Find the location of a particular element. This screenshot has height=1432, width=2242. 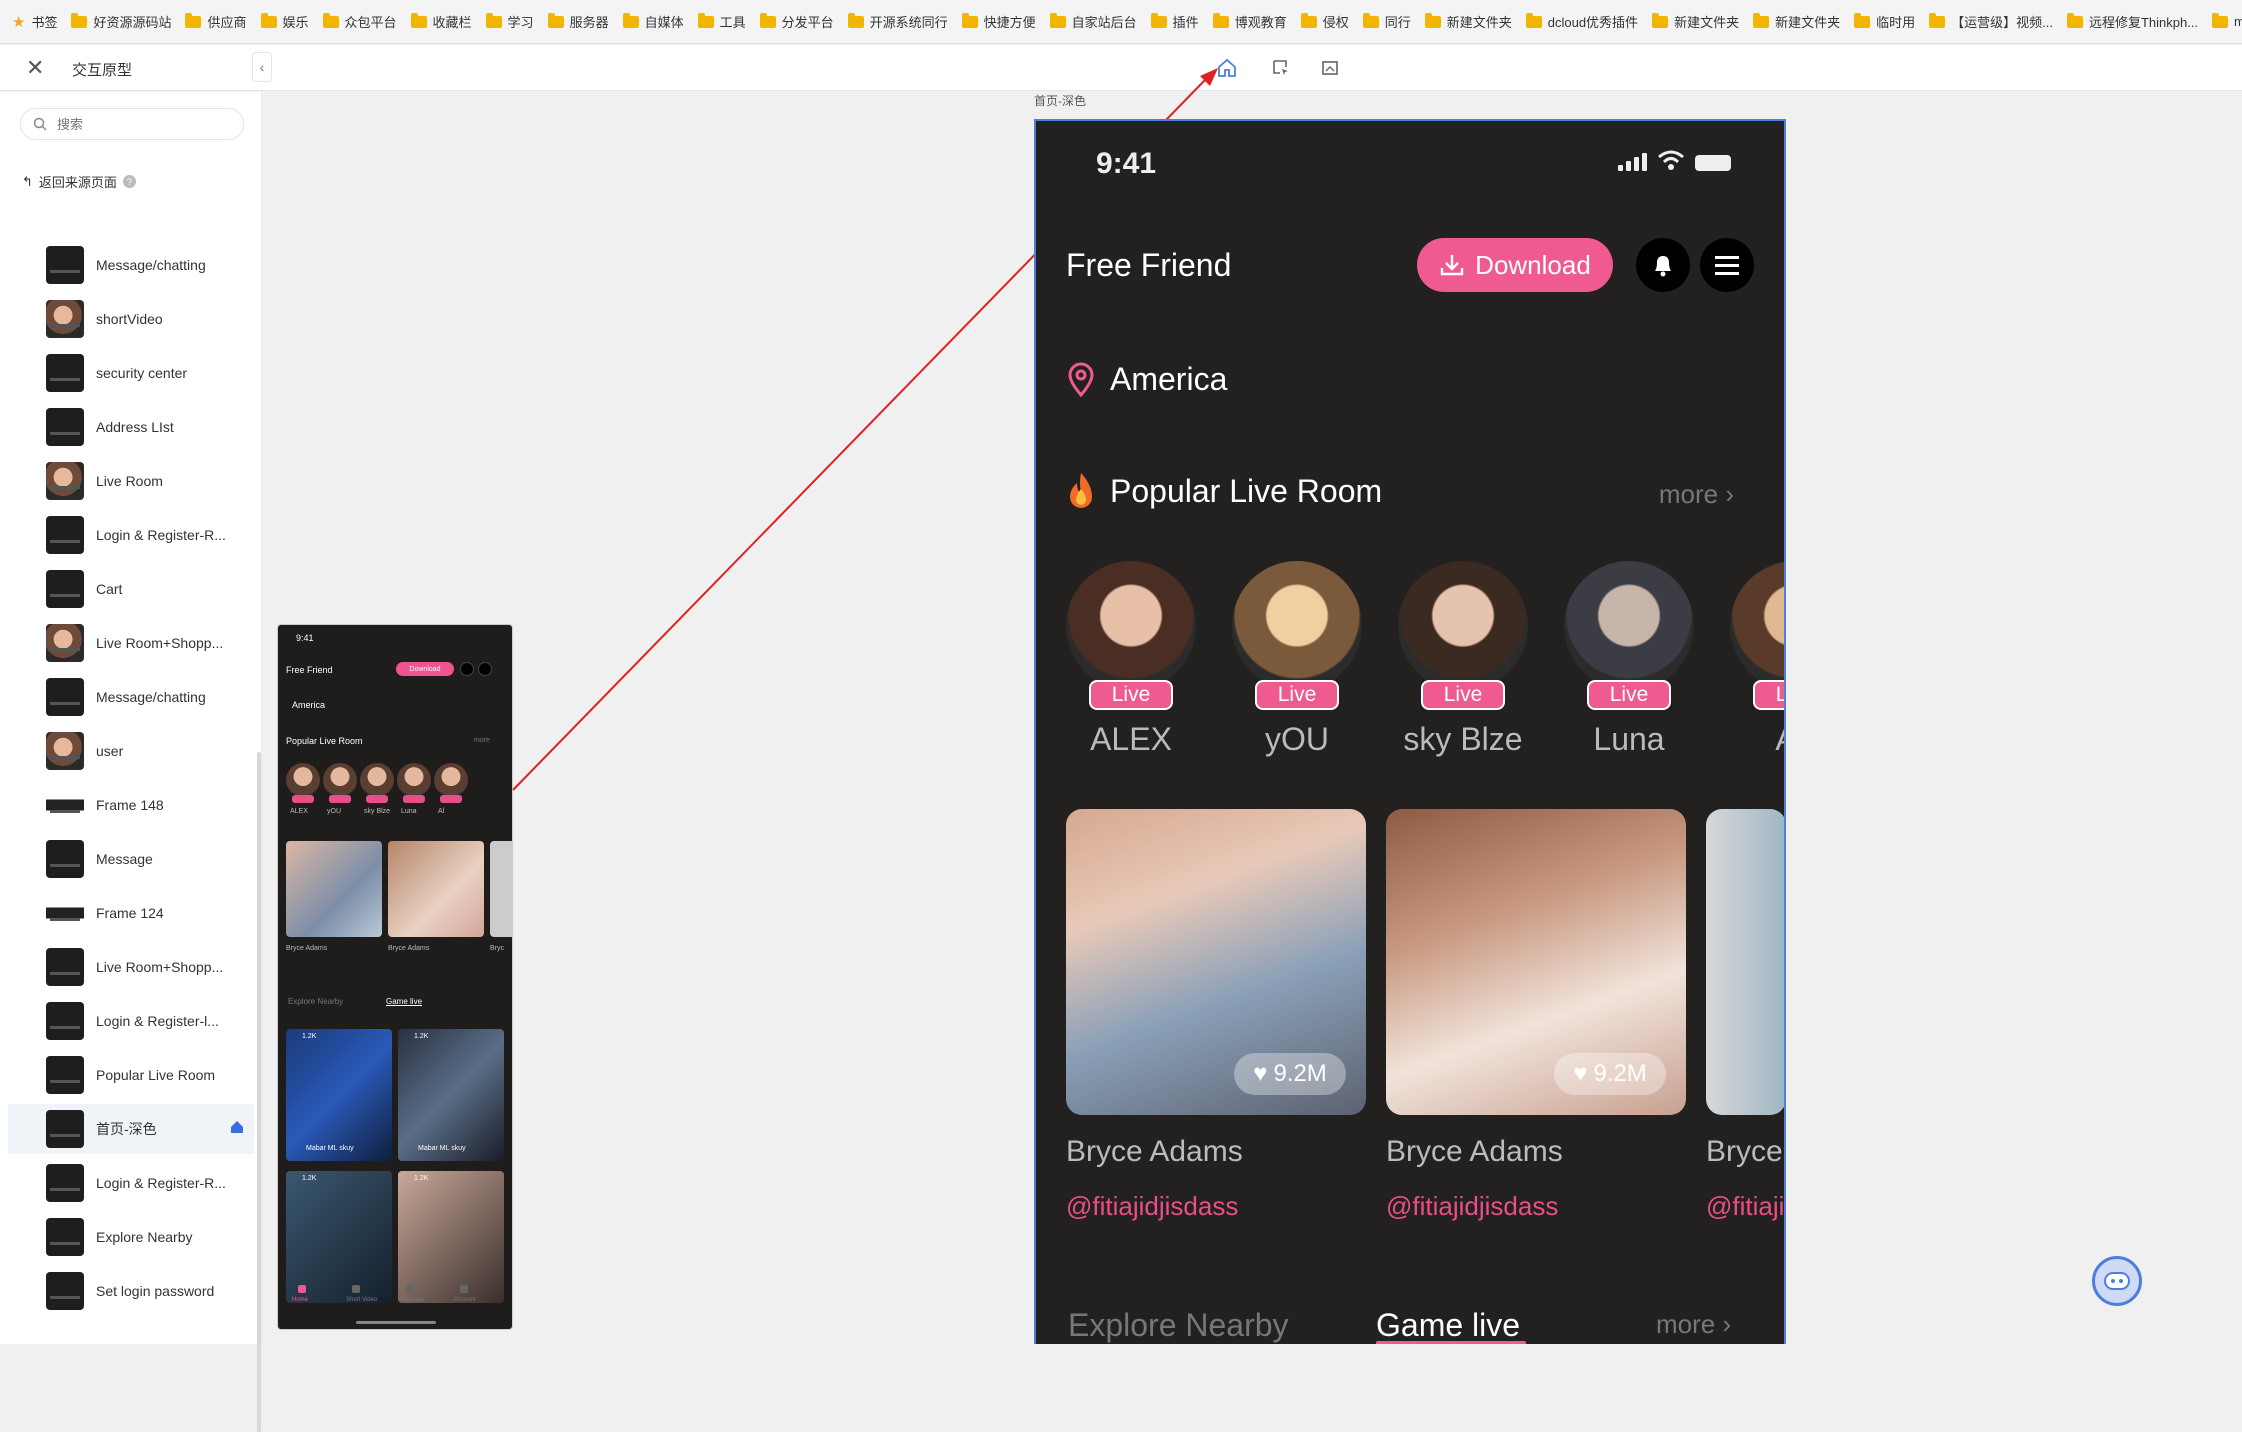

bookmark-item: mp3 is located at coordinates (2227, 20).